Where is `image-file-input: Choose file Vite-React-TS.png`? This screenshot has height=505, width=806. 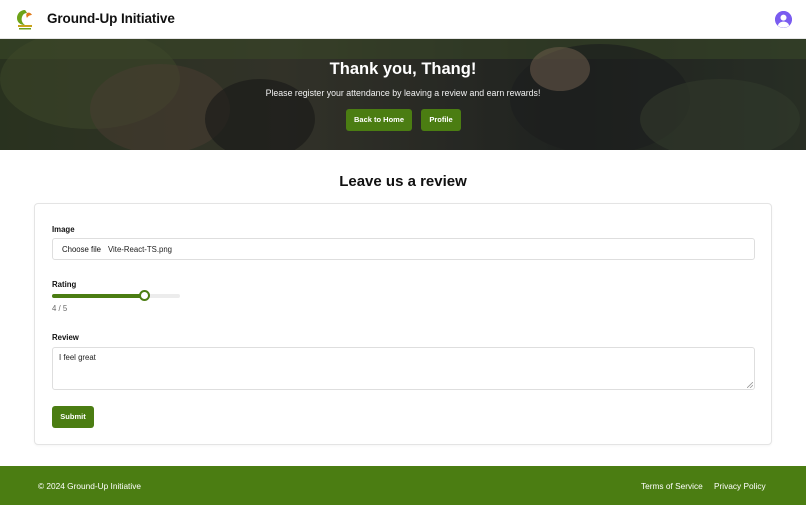 image-file-input: Choose file Vite-React-TS.png is located at coordinates (403, 249).